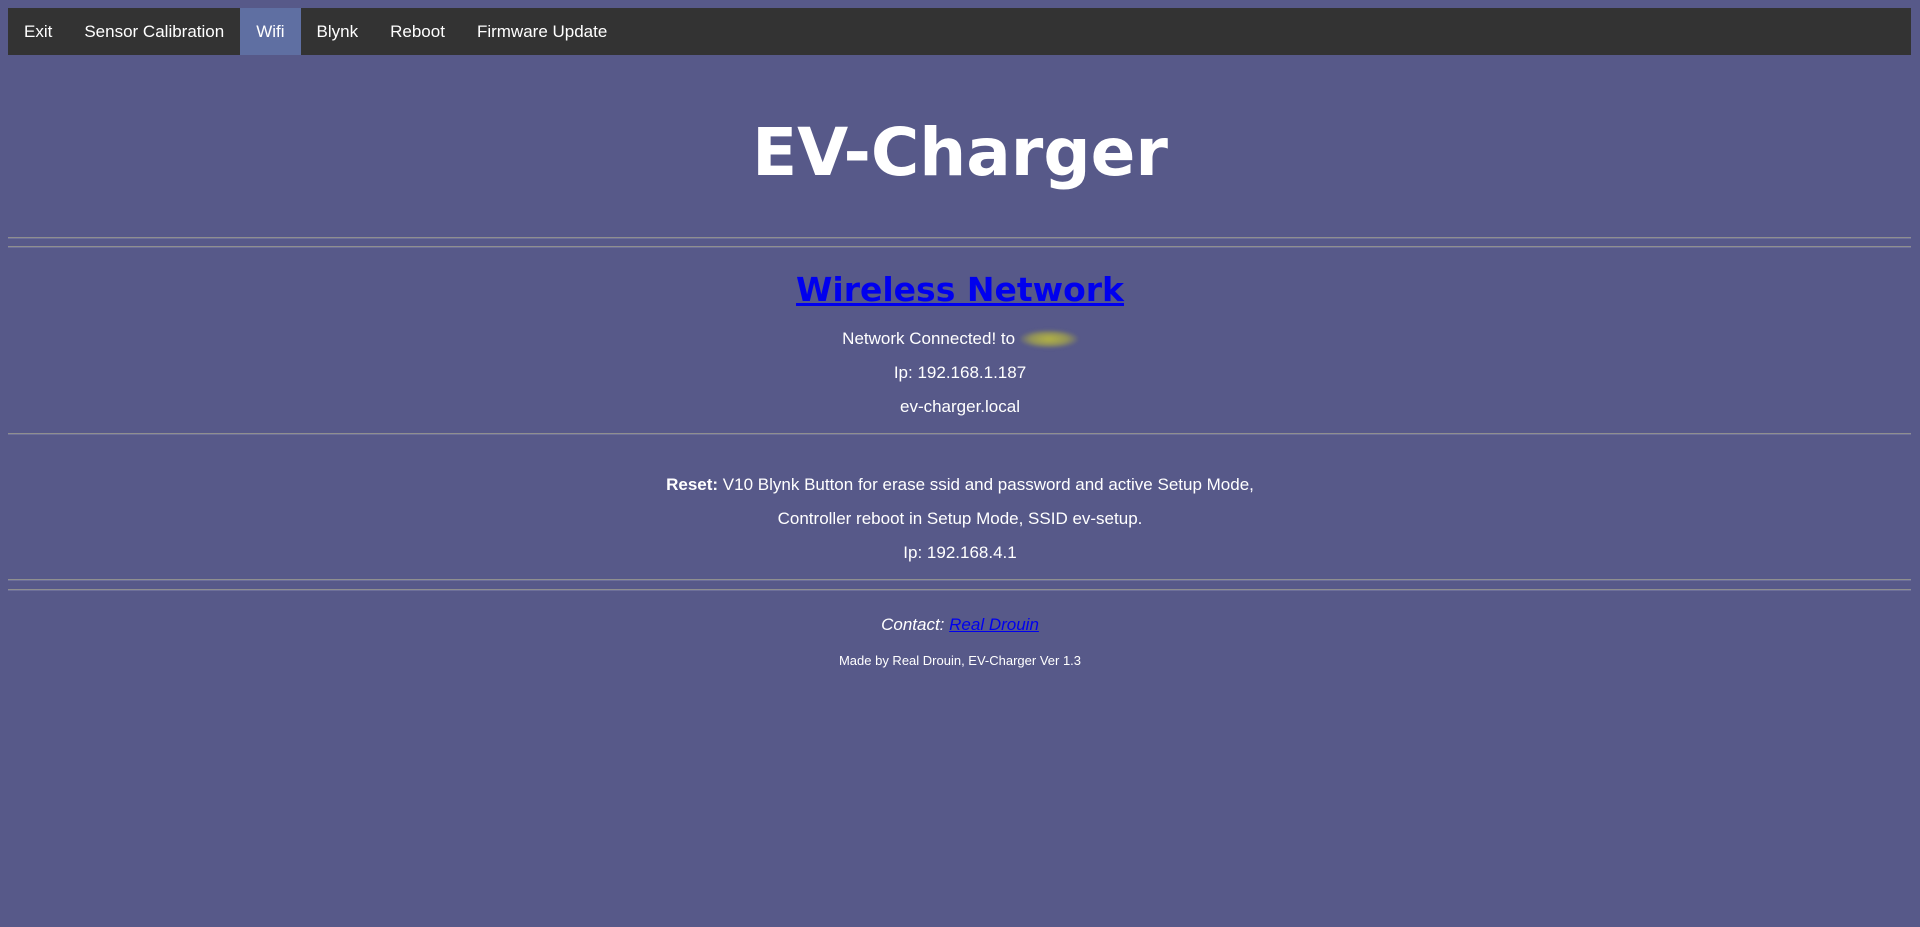 The image size is (1920, 927). I want to click on section-heading-wireless-network: Wireless Network, so click(960, 290).